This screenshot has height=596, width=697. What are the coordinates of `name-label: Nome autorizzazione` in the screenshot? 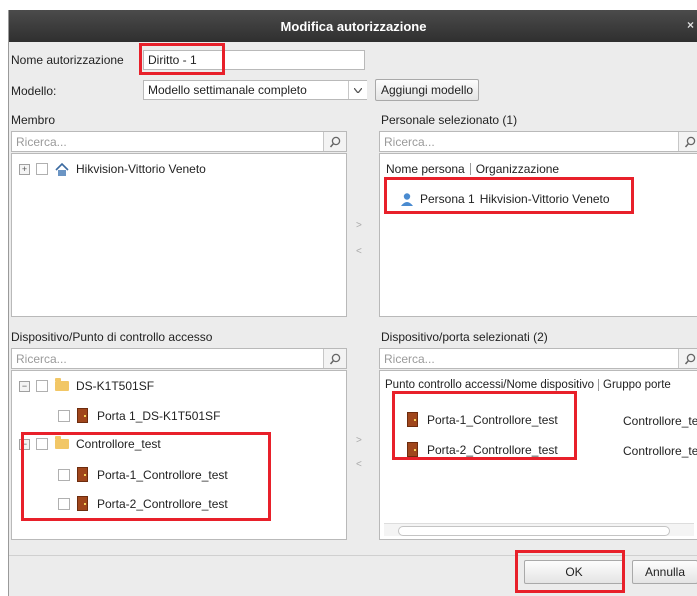 It's located at (67, 60).